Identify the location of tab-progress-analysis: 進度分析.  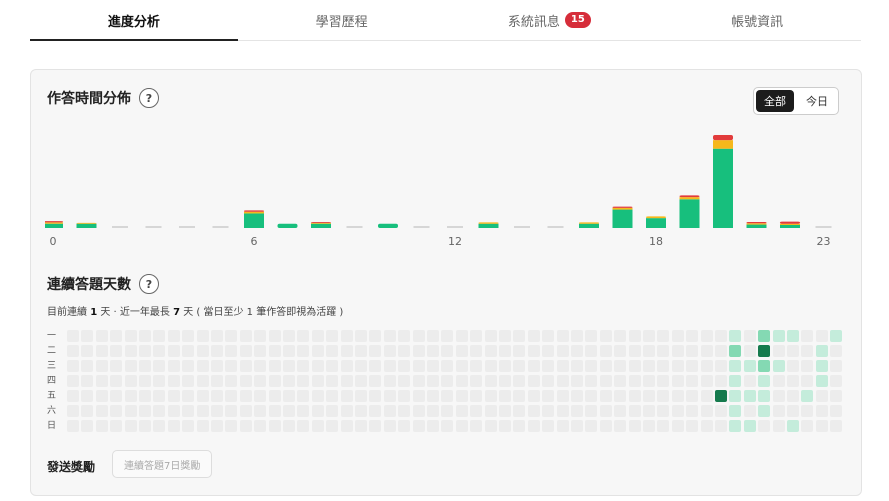
(134, 20).